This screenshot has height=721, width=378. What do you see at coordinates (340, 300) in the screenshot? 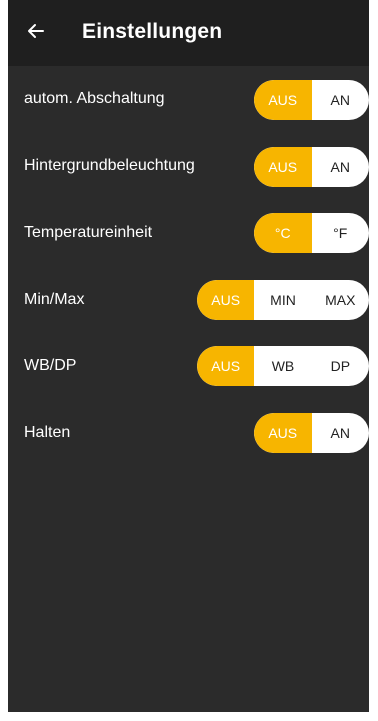
I see `min-max-option-max: MAX` at bounding box center [340, 300].